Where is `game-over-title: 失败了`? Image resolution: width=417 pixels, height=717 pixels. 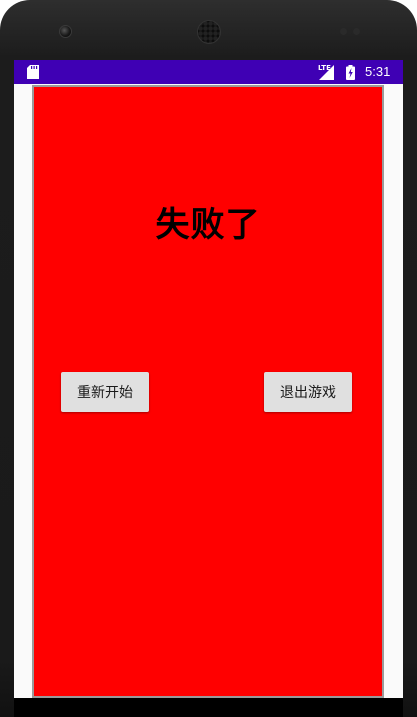 game-over-title: 失败了 is located at coordinates (208, 225).